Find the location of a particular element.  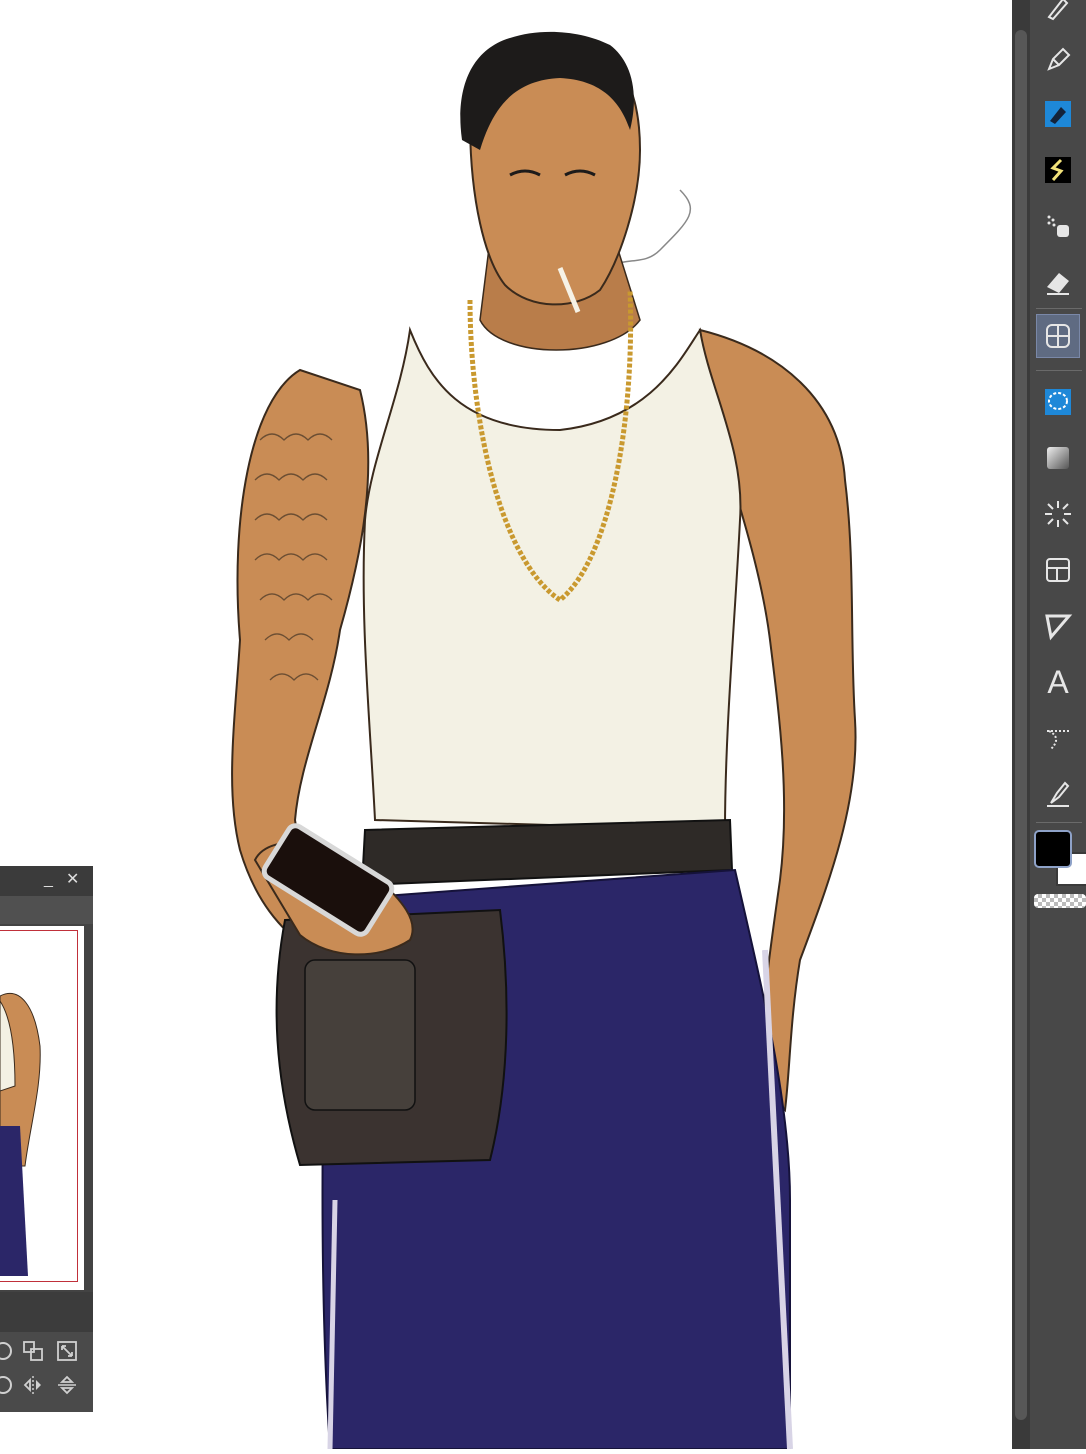

gradient-icon is located at coordinates (1058, 458).